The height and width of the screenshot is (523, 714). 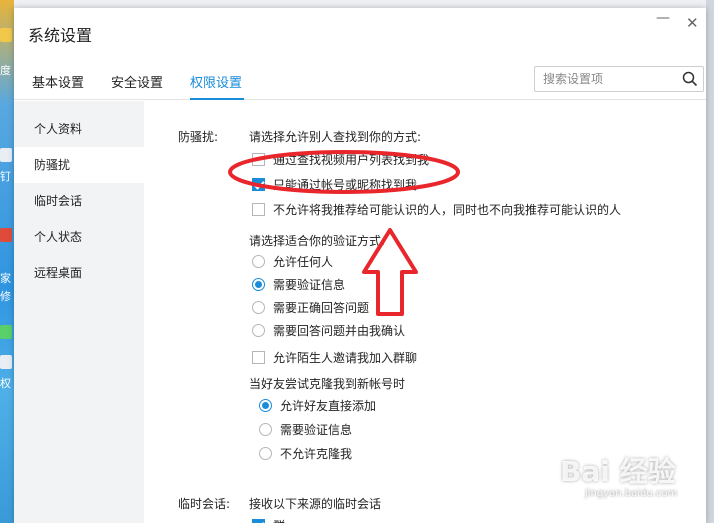 I want to click on sidebar-item-personal-status: 个人状态, so click(x=79, y=237).